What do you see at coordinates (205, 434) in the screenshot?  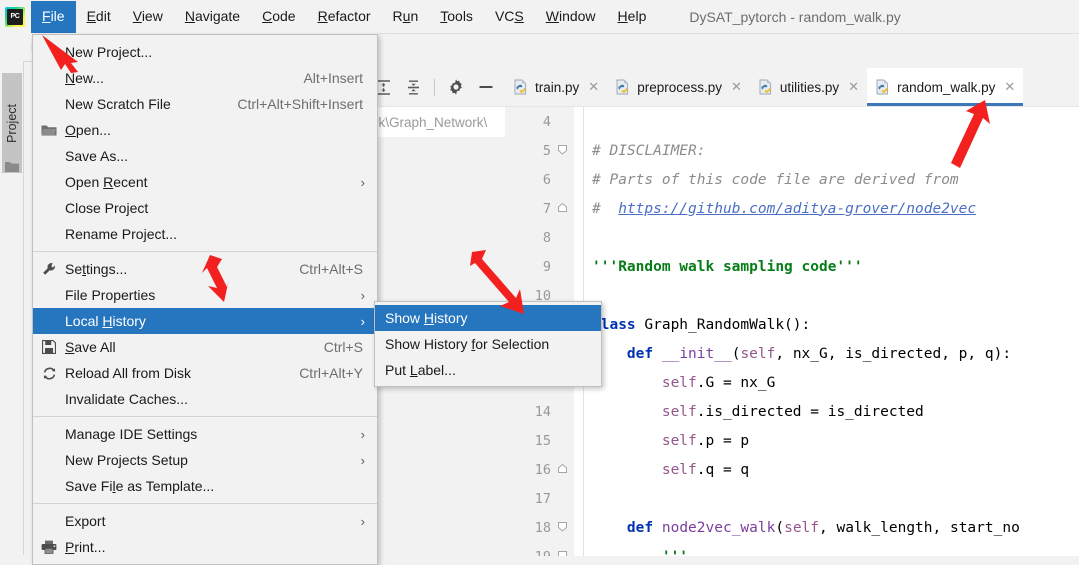 I see `file-menu-item-manage-ide-settings: Manage IDE Settings ›` at bounding box center [205, 434].